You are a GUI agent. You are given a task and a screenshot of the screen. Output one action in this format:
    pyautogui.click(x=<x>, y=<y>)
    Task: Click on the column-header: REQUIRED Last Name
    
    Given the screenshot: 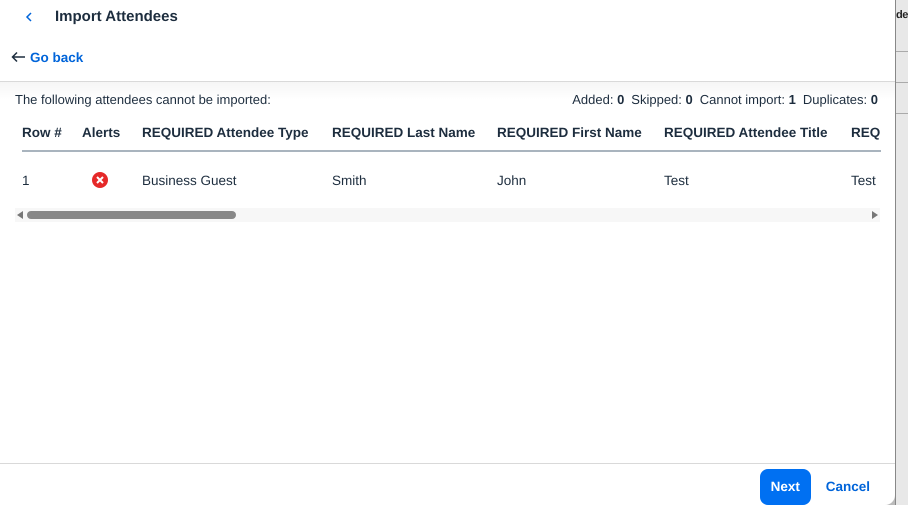 What is the action you would take?
    pyautogui.click(x=414, y=133)
    